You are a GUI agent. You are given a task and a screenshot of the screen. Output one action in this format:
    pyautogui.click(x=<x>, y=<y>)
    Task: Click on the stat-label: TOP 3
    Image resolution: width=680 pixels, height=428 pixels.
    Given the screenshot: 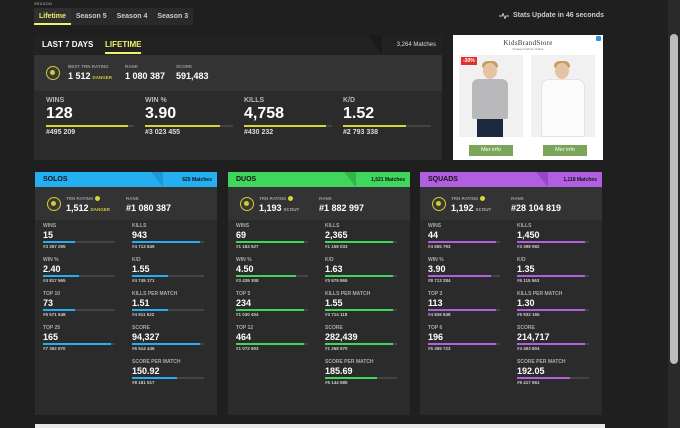 What is the action you would take?
    pyautogui.click(x=435, y=294)
    